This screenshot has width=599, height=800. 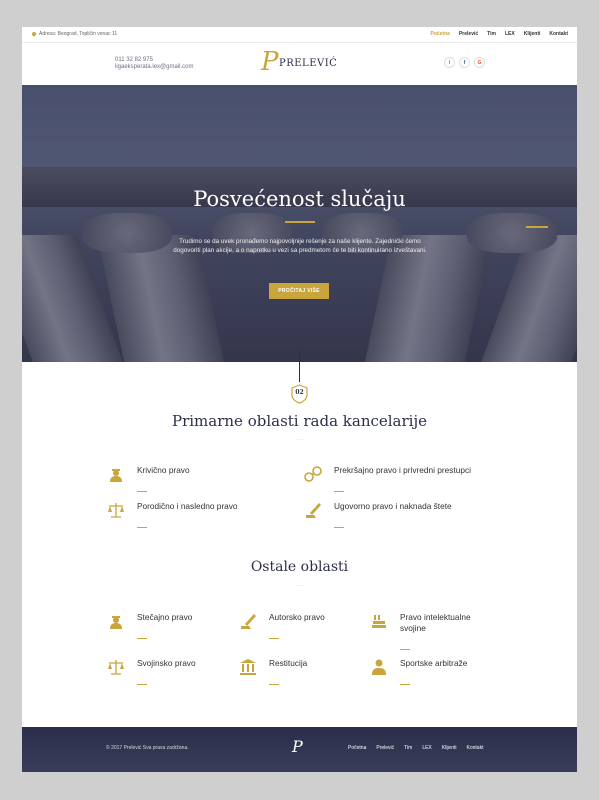 I want to click on hero-title-underline, so click(x=300, y=222).